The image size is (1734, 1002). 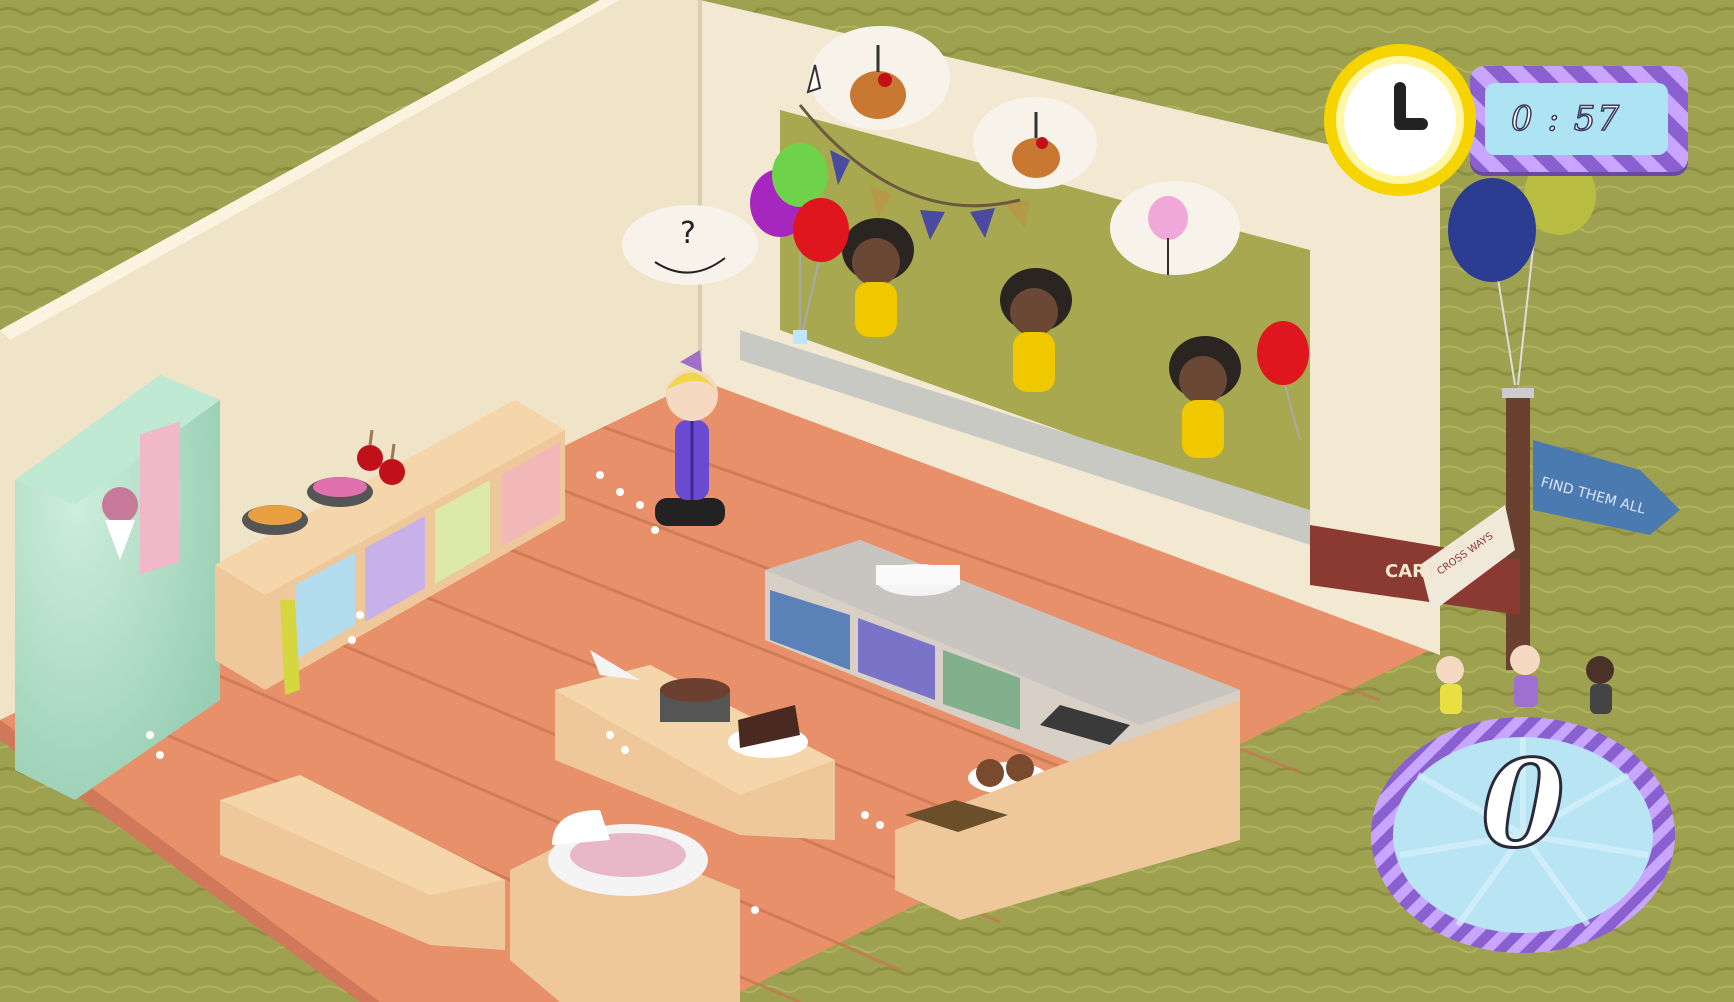 I want to click on timer-text: 0 : 57, so click(x=1565, y=119).